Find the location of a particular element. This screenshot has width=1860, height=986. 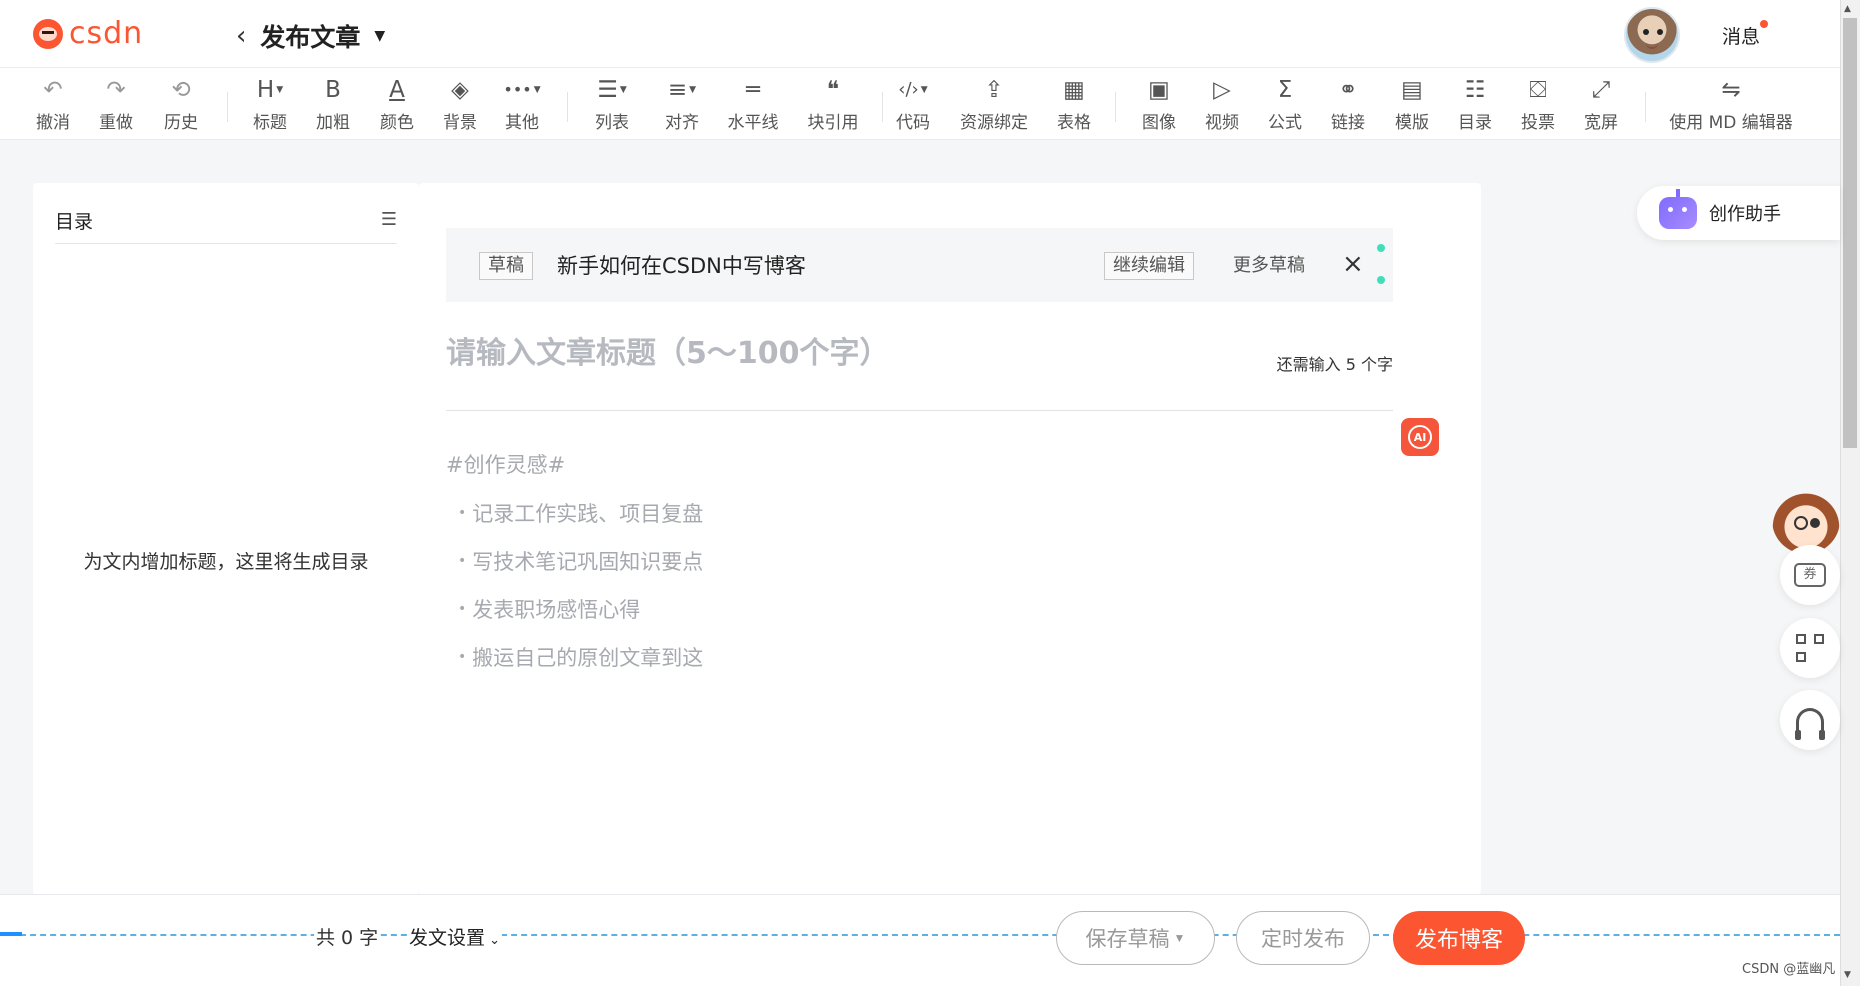

image-icon: ▣ is located at coordinates (1159, 90).